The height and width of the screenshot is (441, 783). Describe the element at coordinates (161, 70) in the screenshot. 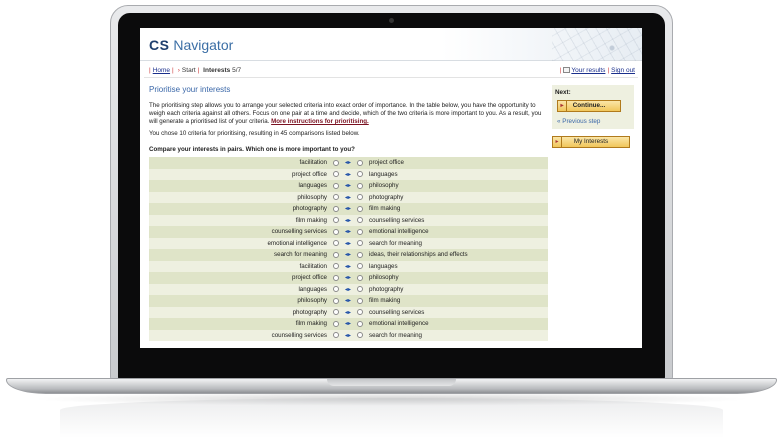

I see `breadcrumb-home-link: Home` at that location.